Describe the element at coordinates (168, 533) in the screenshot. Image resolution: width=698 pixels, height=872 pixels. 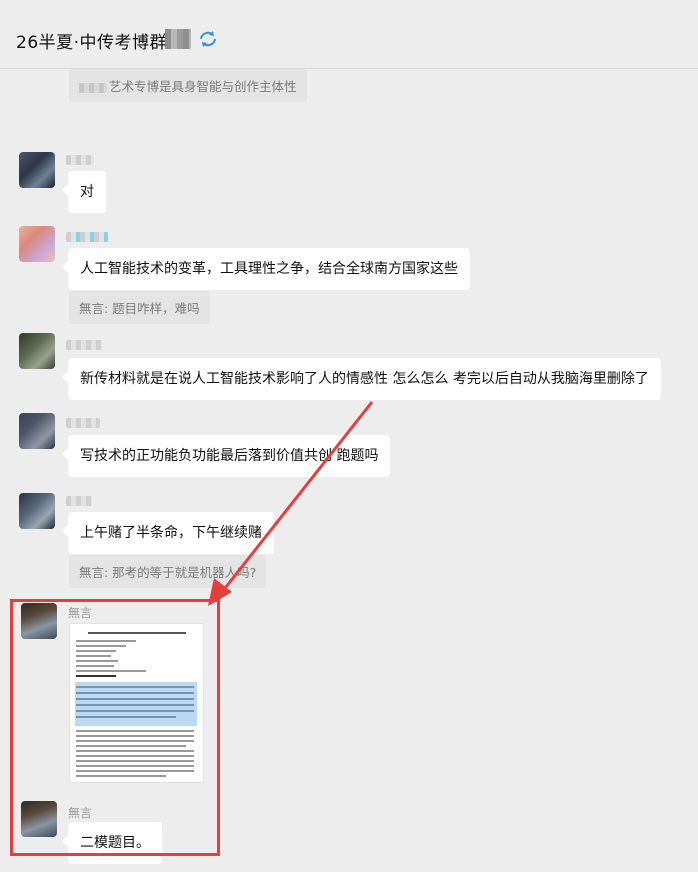
I see `message-bubble: 上午赌了半条命，下午继续赌` at that location.